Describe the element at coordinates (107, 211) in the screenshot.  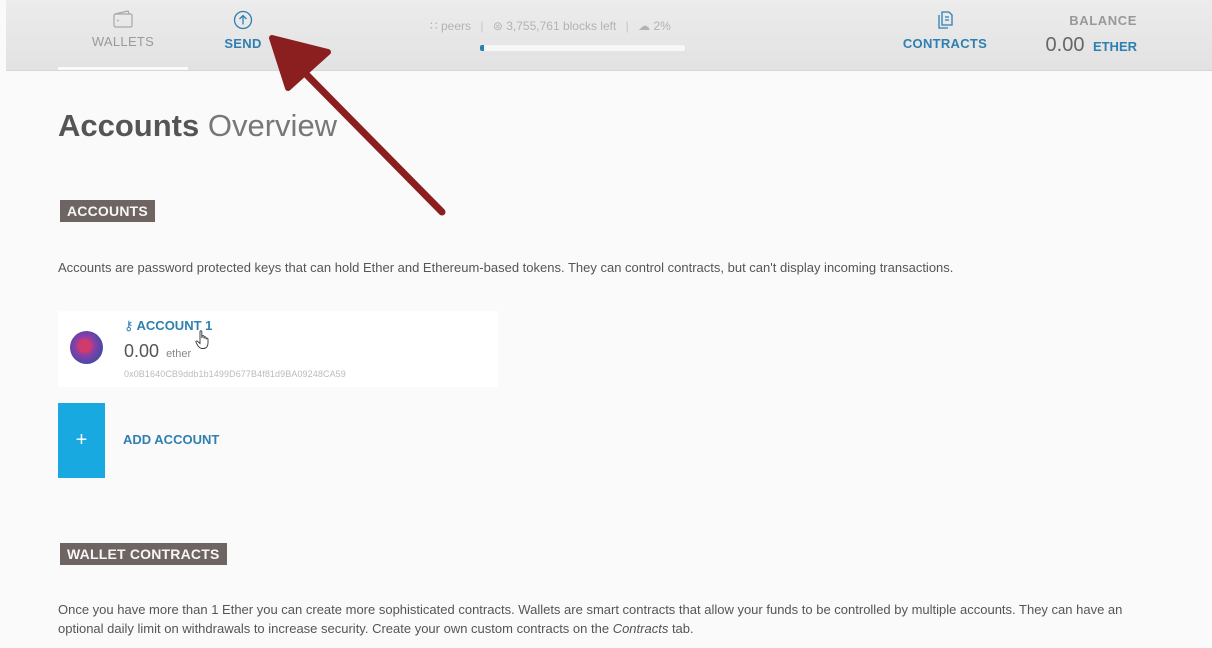
I see `accounts-section-heading: ACCOUNTS` at that location.